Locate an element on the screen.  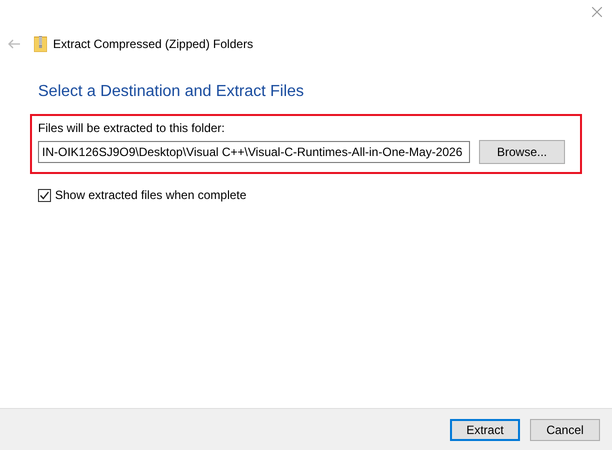
cancel-button: Cancel is located at coordinates (565, 429).